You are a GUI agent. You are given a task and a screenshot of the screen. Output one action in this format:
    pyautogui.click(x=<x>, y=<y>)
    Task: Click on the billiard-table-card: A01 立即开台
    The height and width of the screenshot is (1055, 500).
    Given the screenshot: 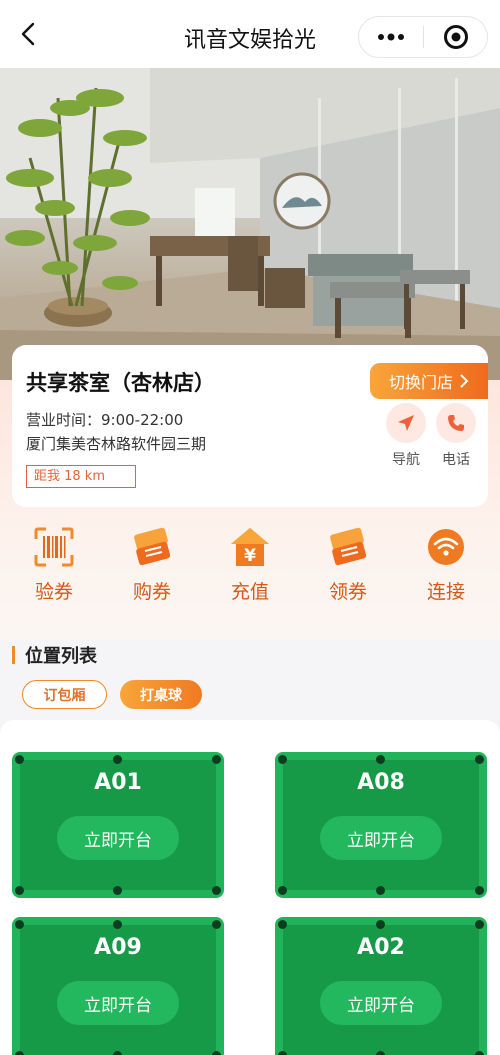 What is the action you would take?
    pyautogui.click(x=118, y=825)
    